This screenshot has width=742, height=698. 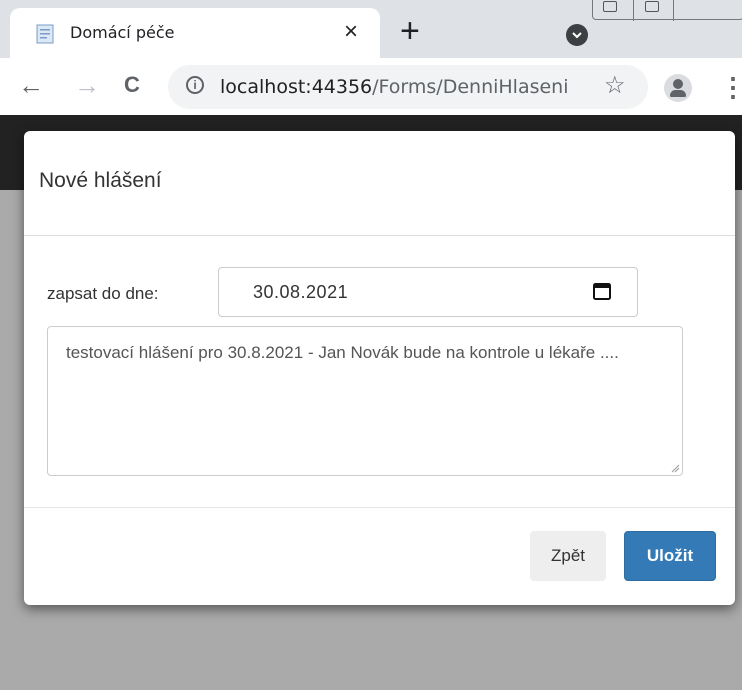 I want to click on date-label: zapsat do dne:, so click(x=103, y=293).